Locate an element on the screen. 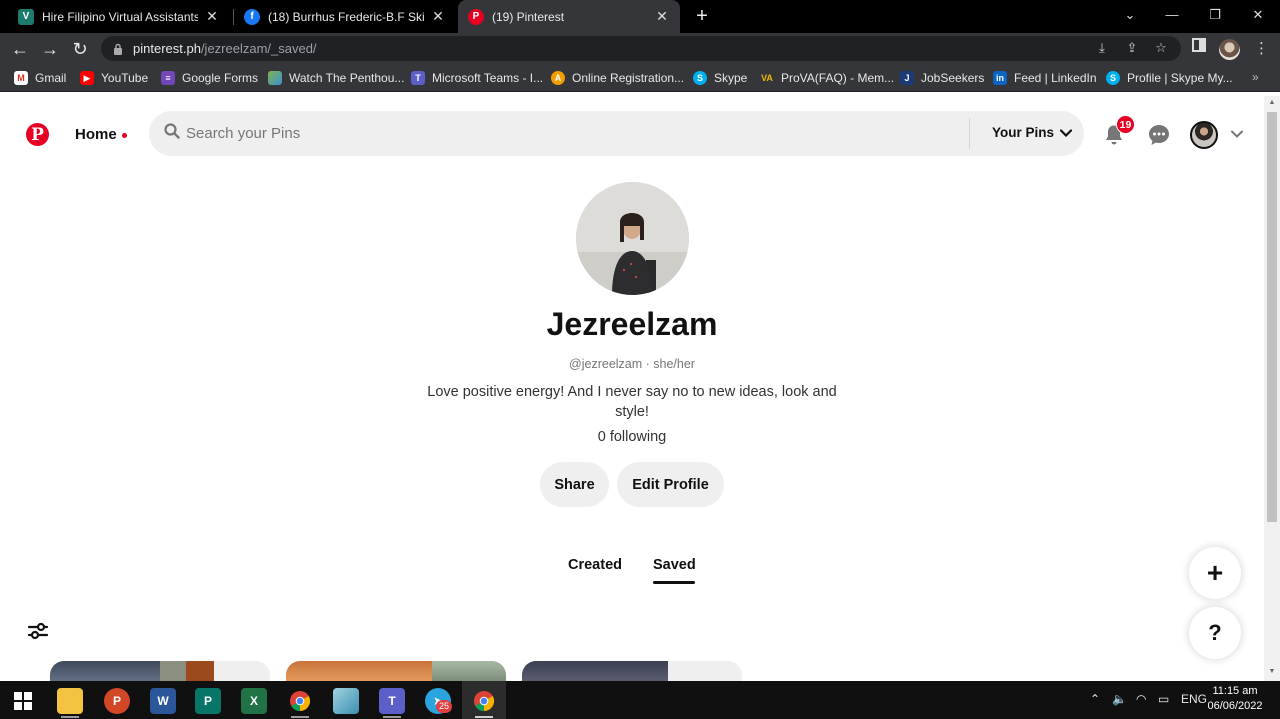 This screenshot has width=1280, height=719. battery-icon: ▭ is located at coordinates (1163, 699).